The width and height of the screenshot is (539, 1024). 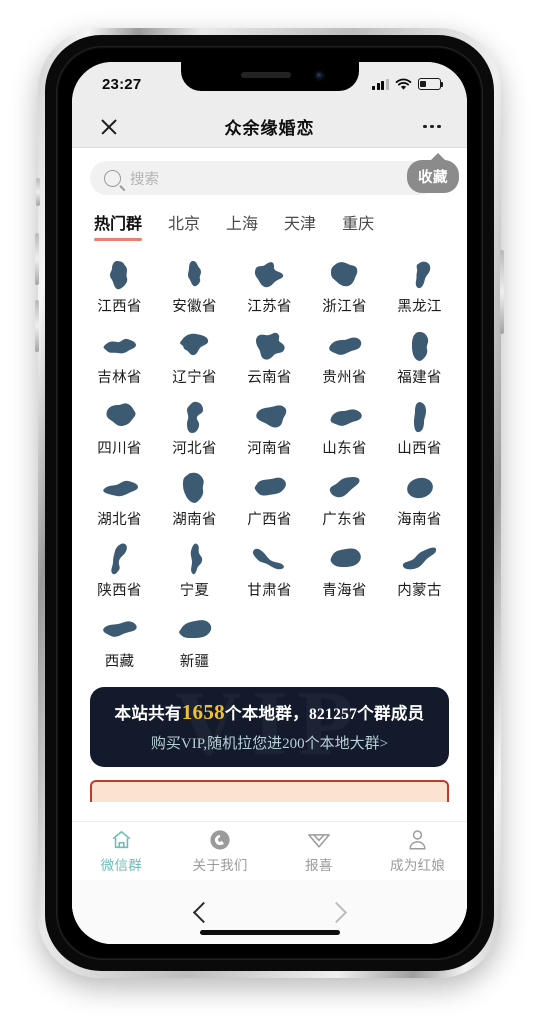 What do you see at coordinates (119, 662) in the screenshot?
I see `province-label: 西藏` at bounding box center [119, 662].